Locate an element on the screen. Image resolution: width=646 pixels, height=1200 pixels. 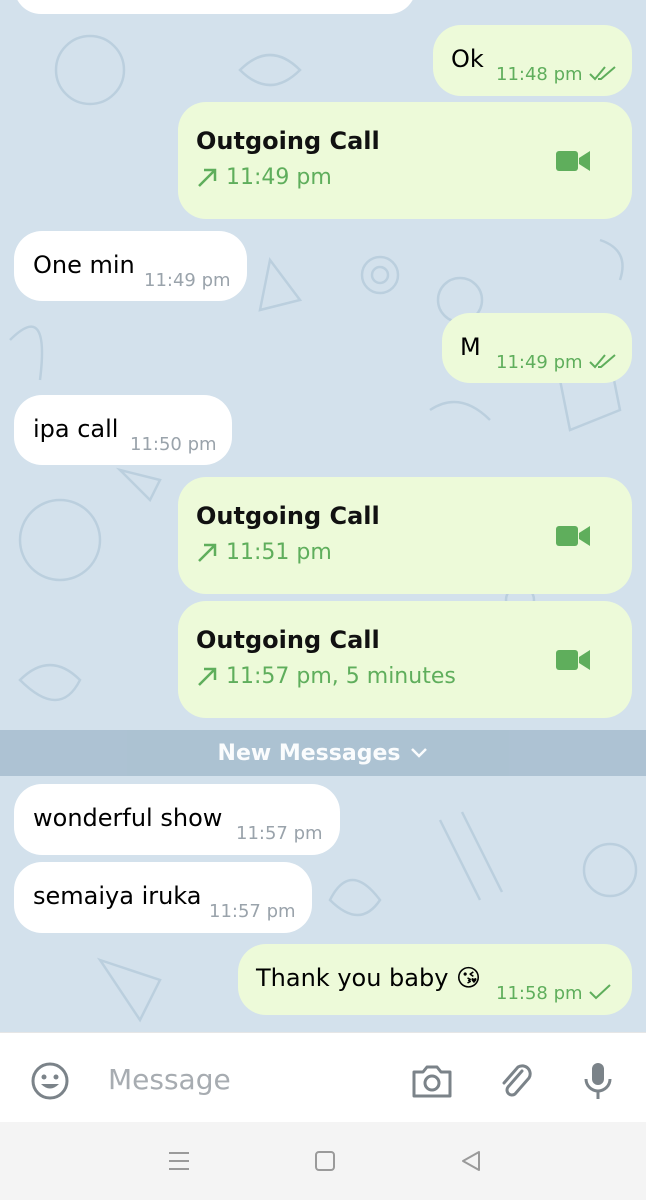
message-partial is located at coordinates (215, 7).